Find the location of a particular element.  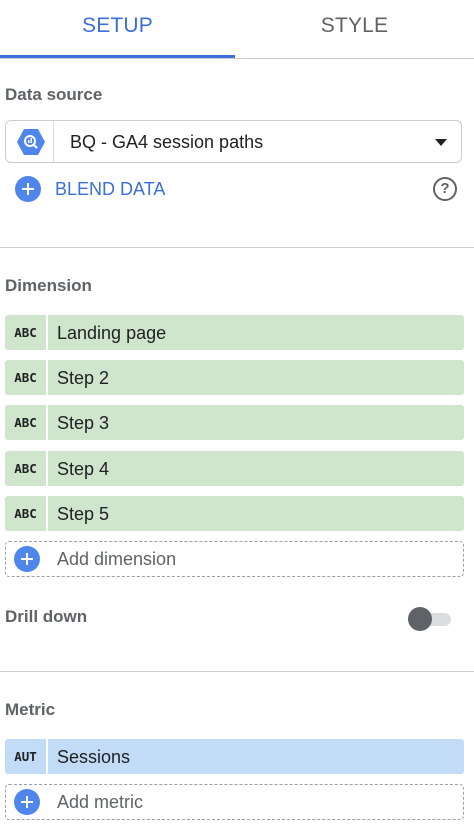

toggle-thumb is located at coordinates (420, 619).